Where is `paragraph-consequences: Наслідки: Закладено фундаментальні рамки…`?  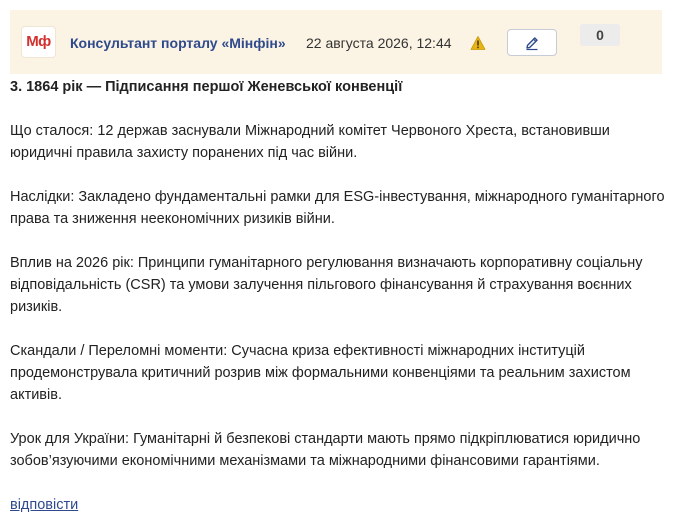
paragraph-consequences: Наслідки: Закладено фундаментальні рамки… is located at coordinates (337, 208).